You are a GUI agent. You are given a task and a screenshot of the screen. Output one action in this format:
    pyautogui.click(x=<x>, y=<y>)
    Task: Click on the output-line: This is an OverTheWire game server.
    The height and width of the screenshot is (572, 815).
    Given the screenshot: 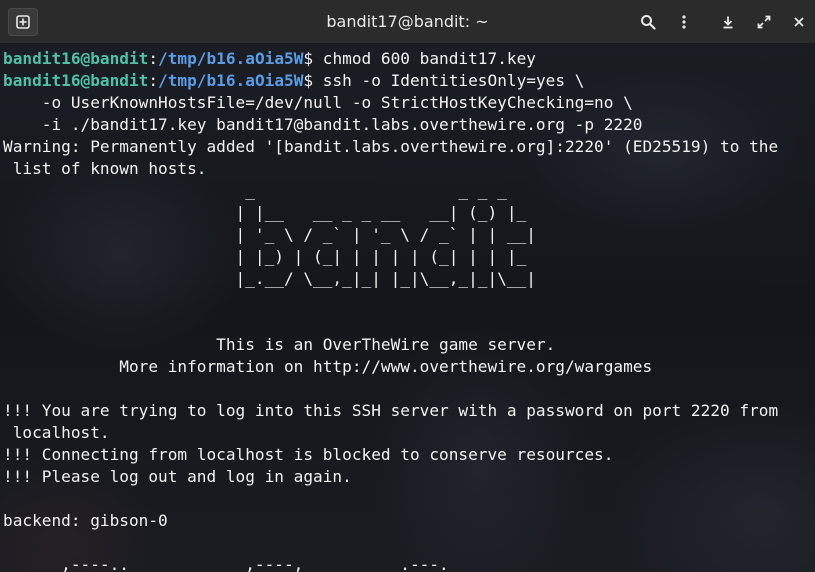 What is the action you would take?
    pyautogui.click(x=279, y=344)
    